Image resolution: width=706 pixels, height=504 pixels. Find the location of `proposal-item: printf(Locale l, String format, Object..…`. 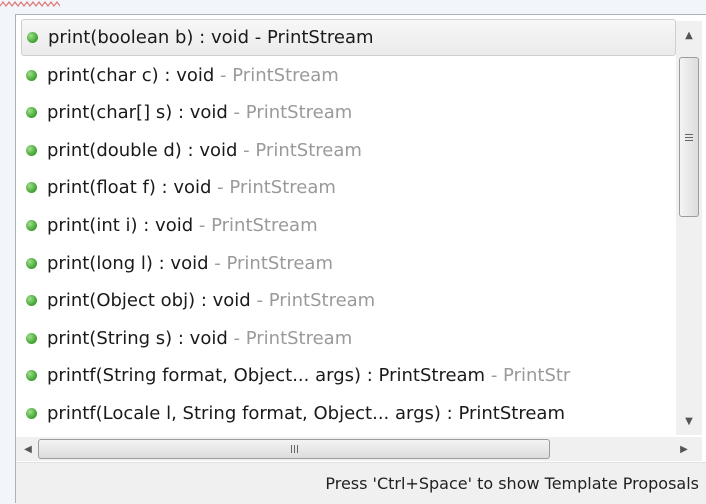

proposal-item: printf(Locale l, String format, Object..… is located at coordinates (346, 413).